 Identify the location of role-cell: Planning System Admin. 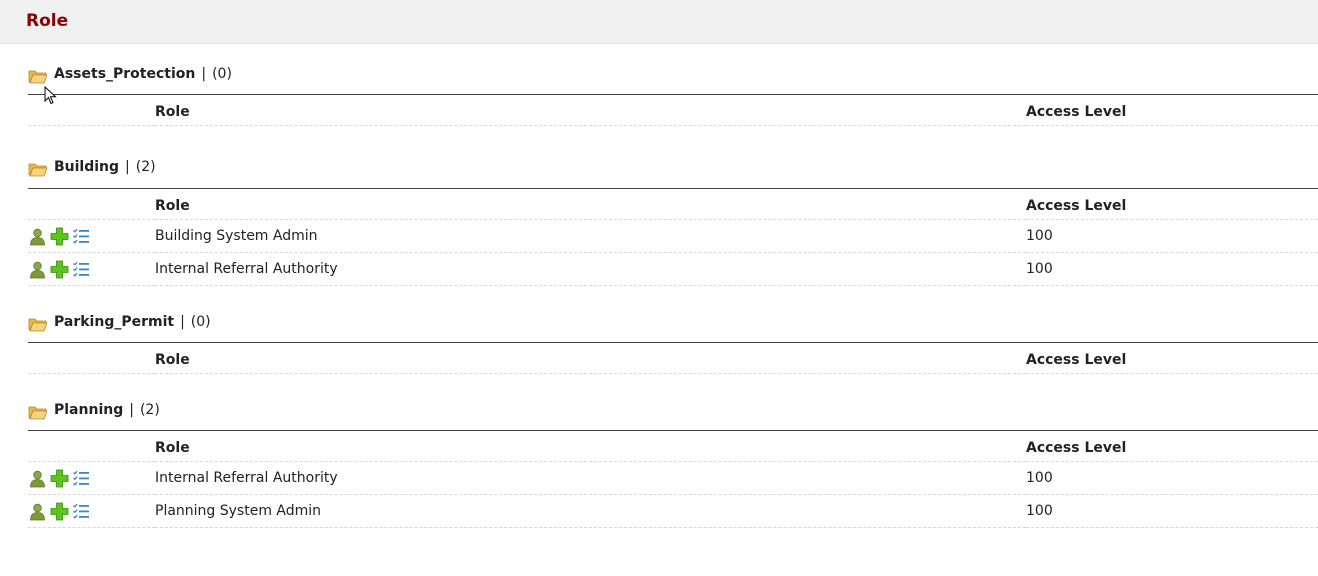
(238, 511).